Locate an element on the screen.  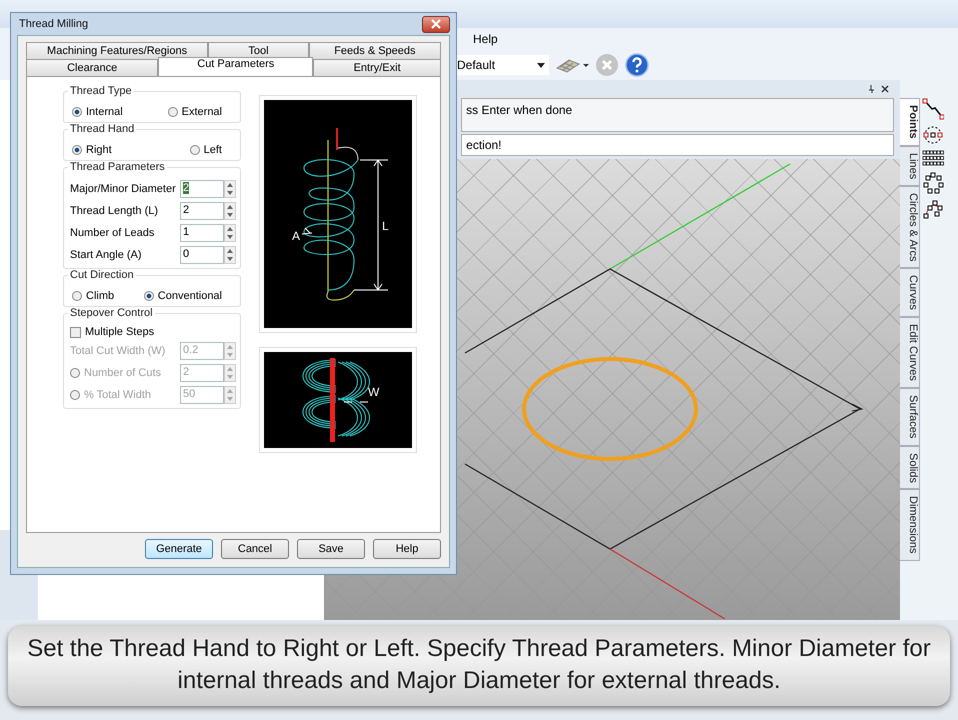
field-label: Total Cut Width (W) is located at coordinates (118, 351).